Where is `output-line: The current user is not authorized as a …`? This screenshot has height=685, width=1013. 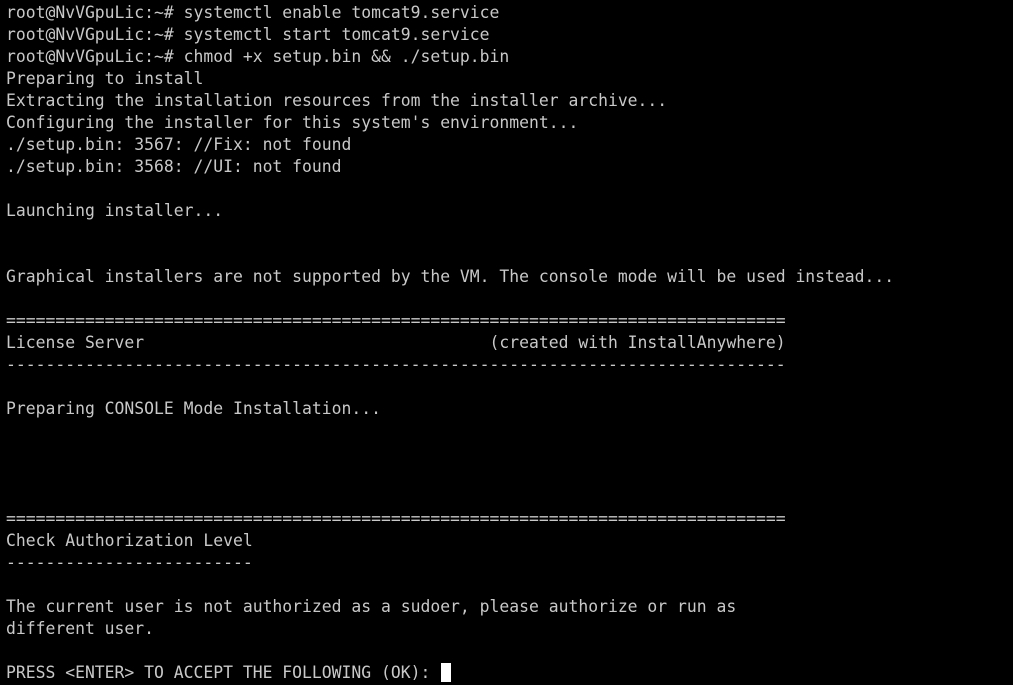 output-line: The current user is not authorized as a … is located at coordinates (371, 606).